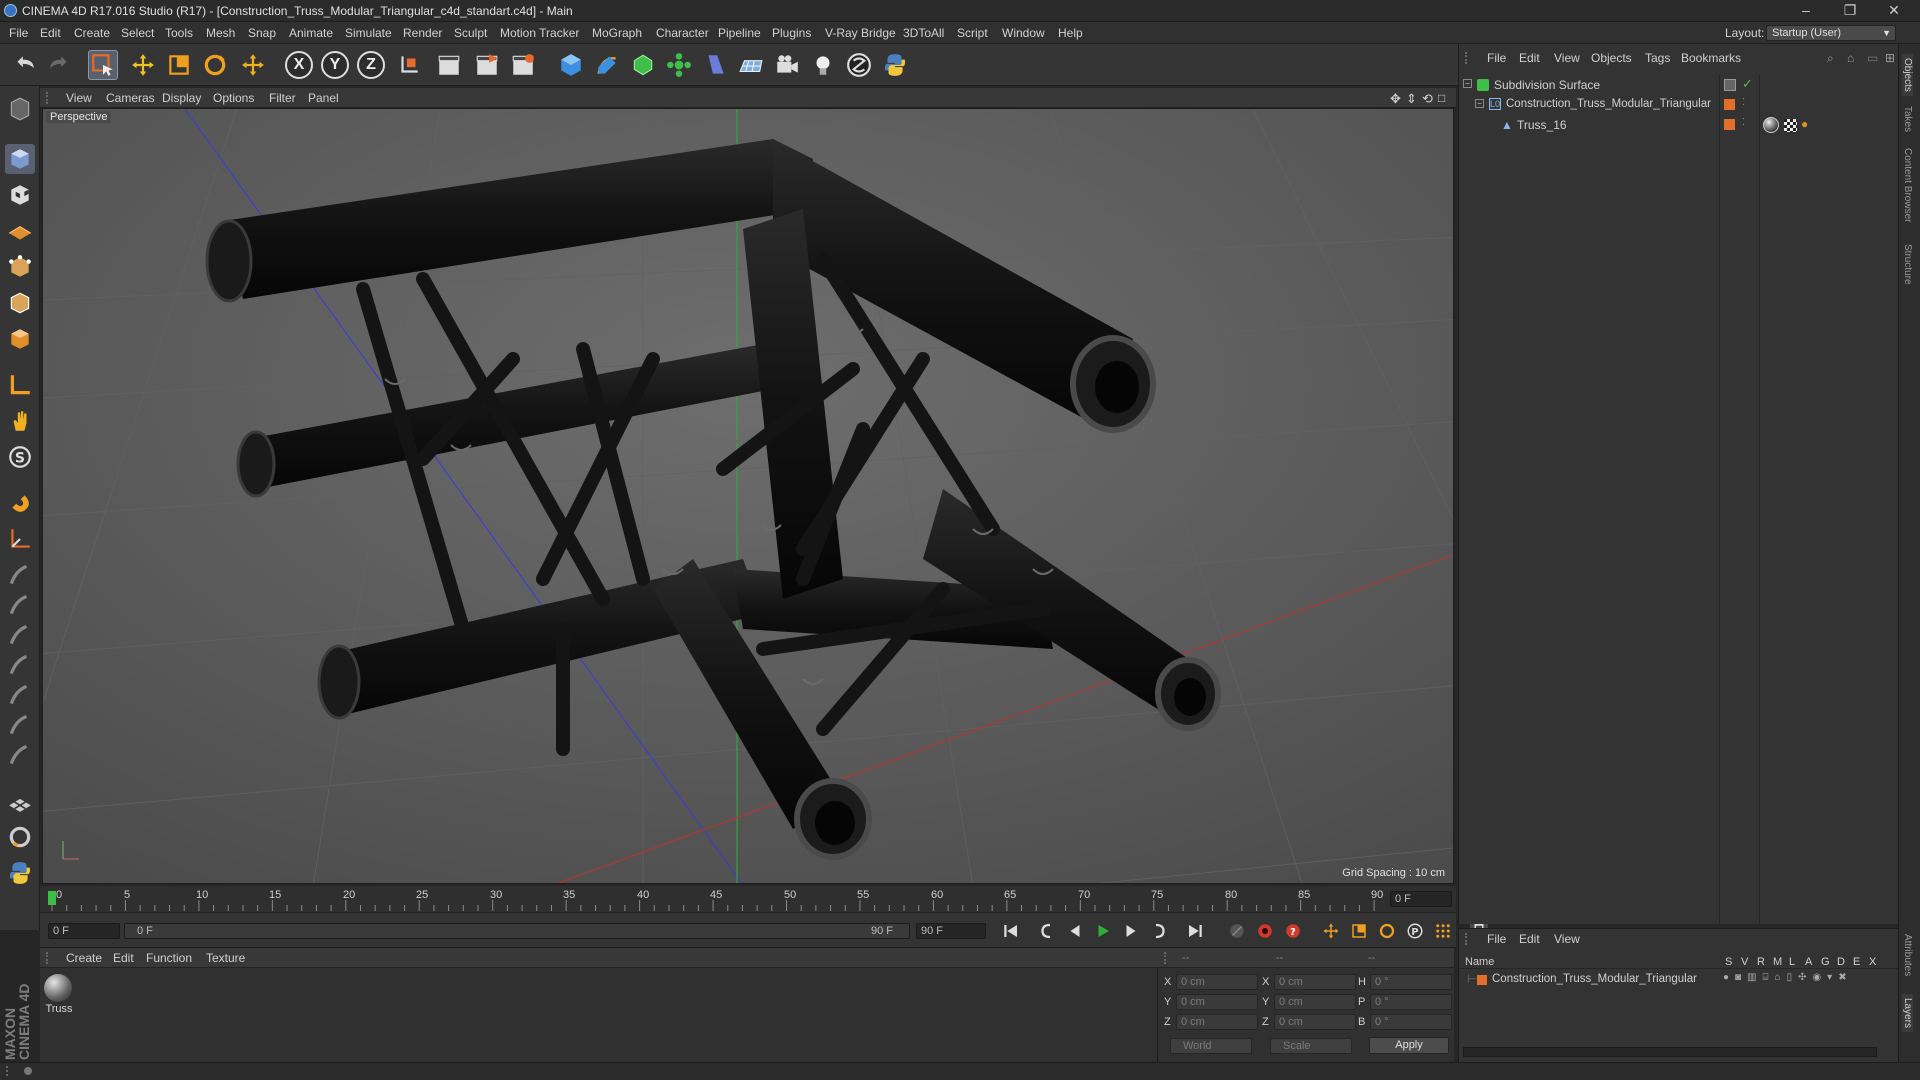  What do you see at coordinates (1496, 939) in the screenshot?
I see `layer-menu-file: File` at bounding box center [1496, 939].